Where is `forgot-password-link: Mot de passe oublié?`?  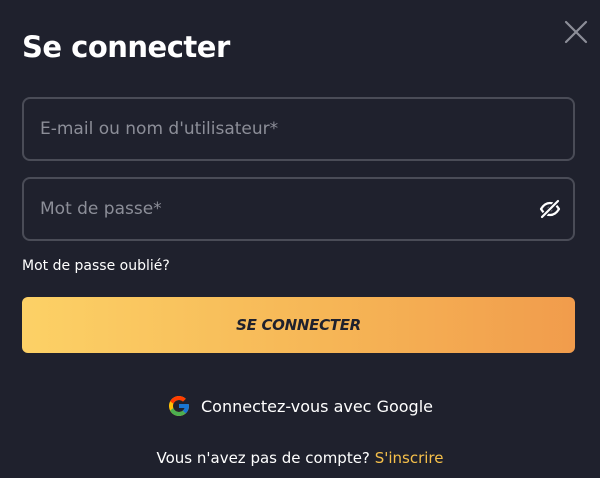
forgot-password-link: Mot de passe oublié? is located at coordinates (96, 266).